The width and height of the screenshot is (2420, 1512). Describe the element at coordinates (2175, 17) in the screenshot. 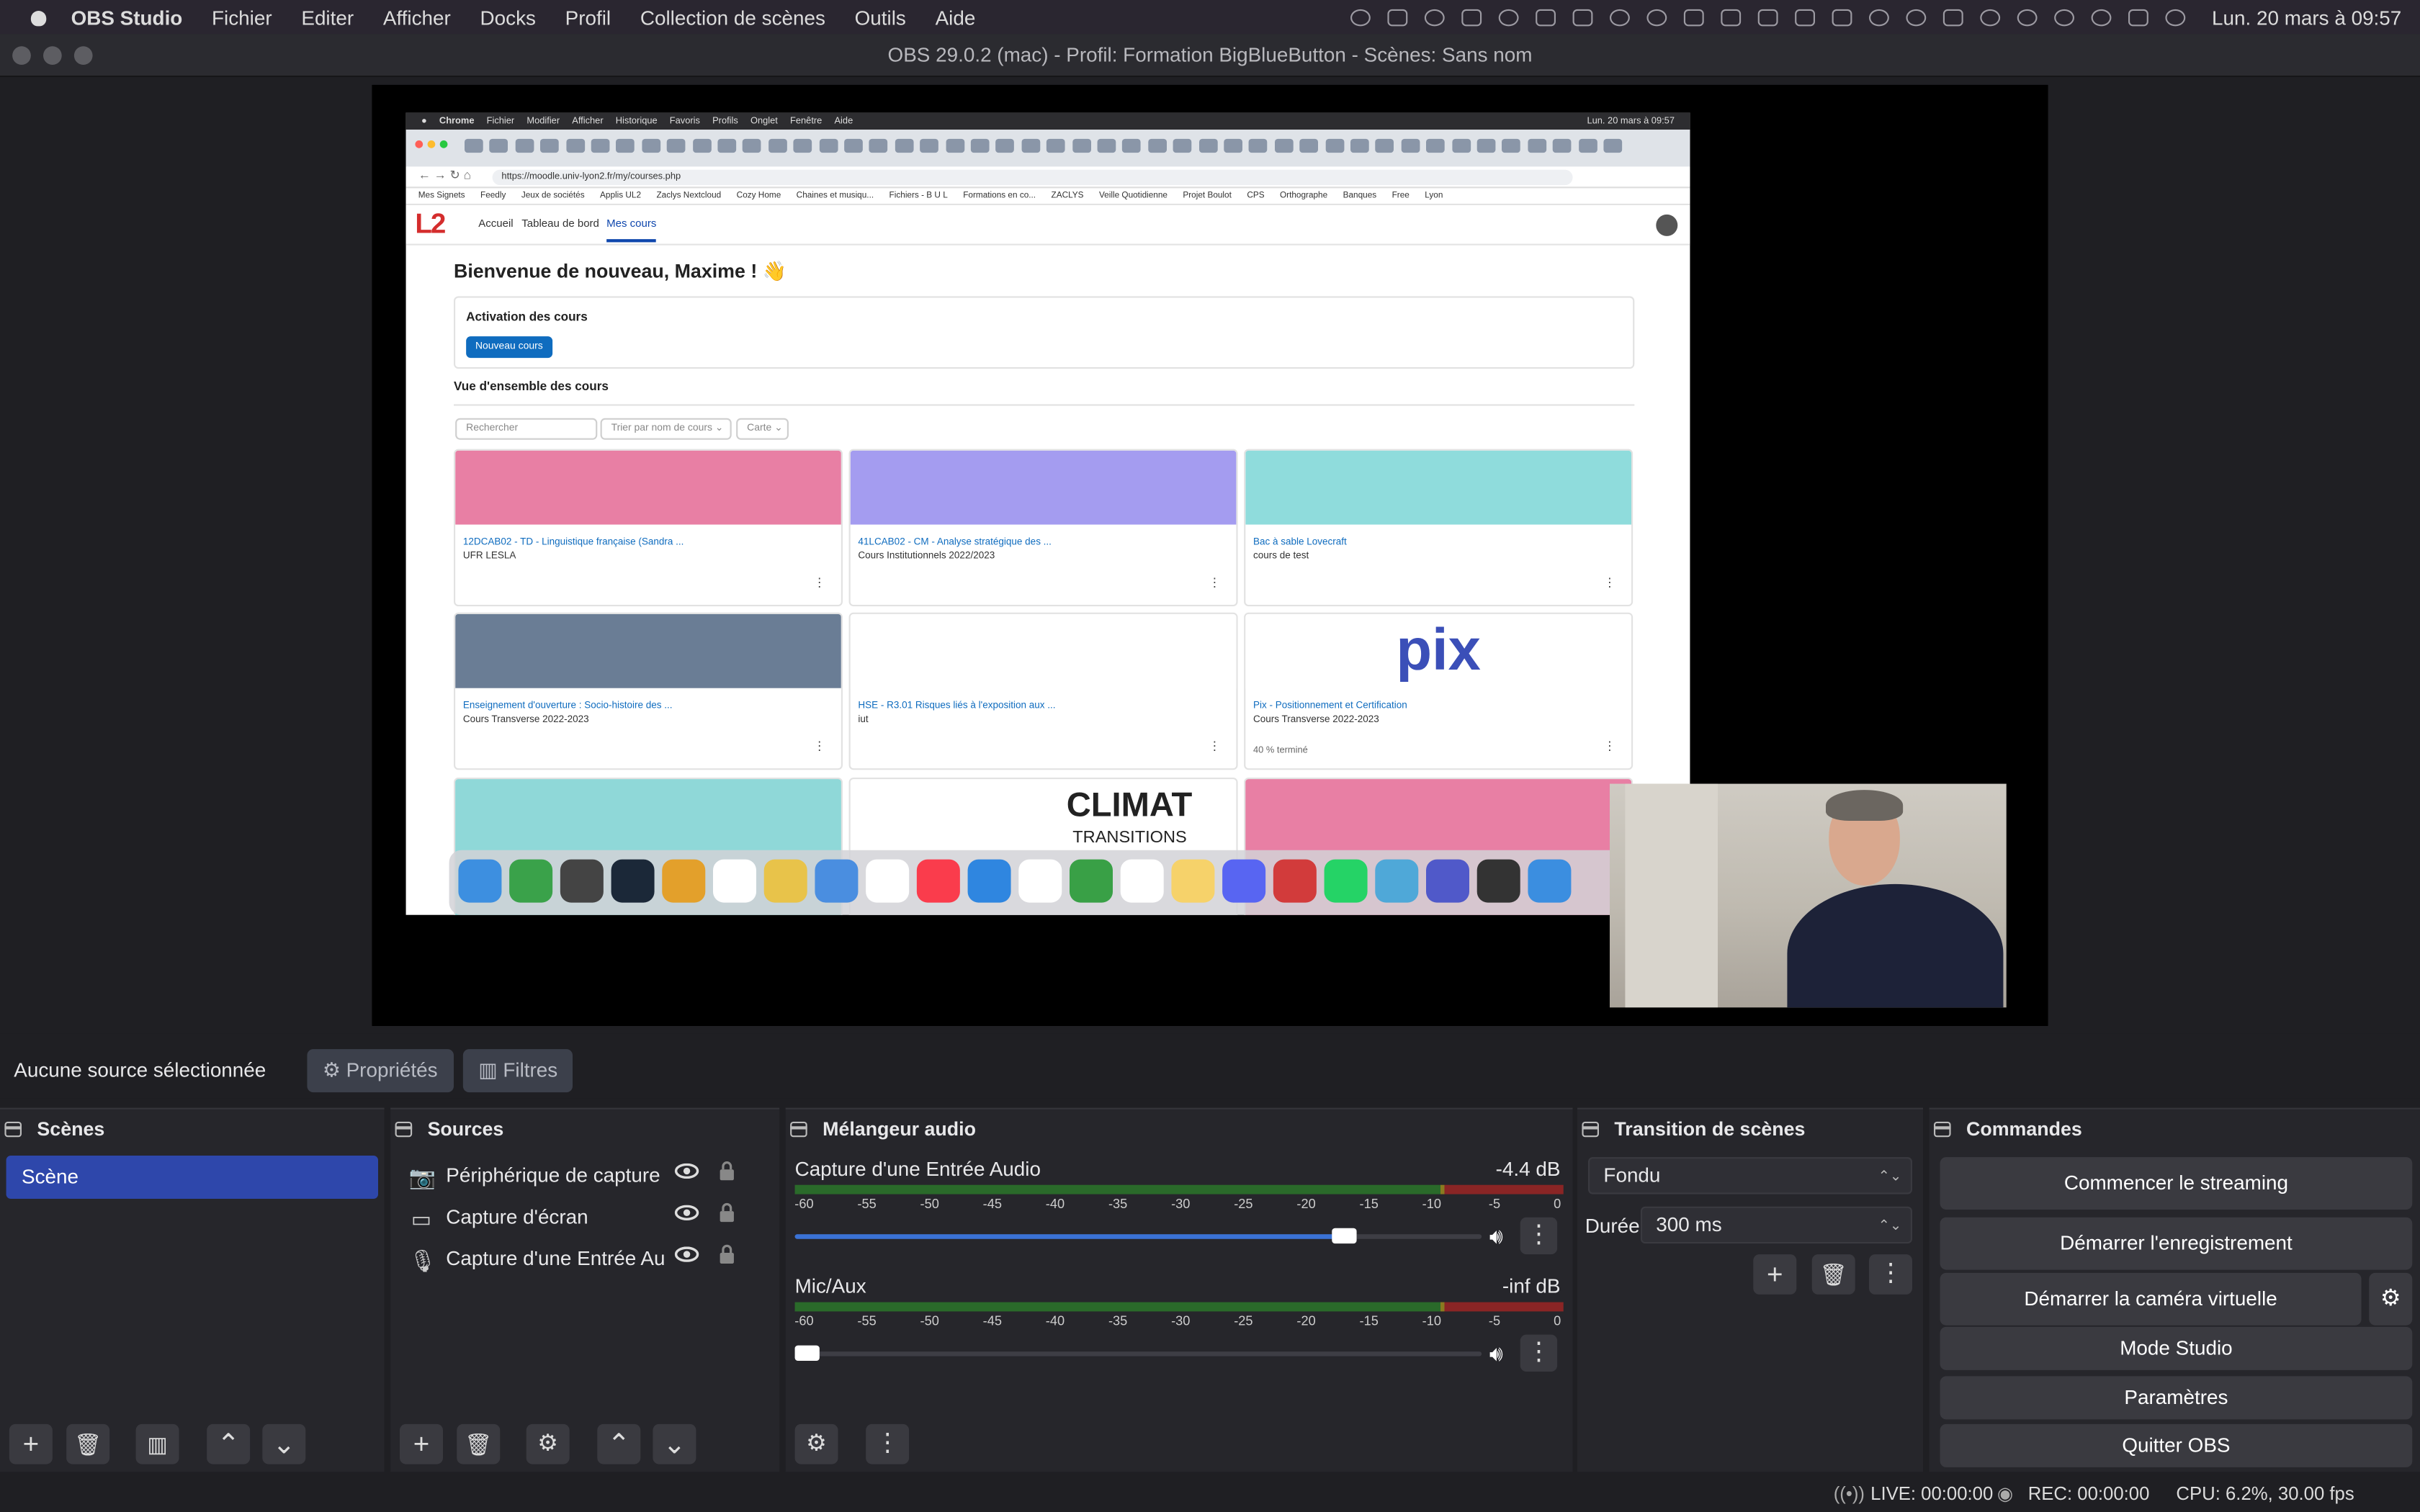

I see `siri-icon` at that location.